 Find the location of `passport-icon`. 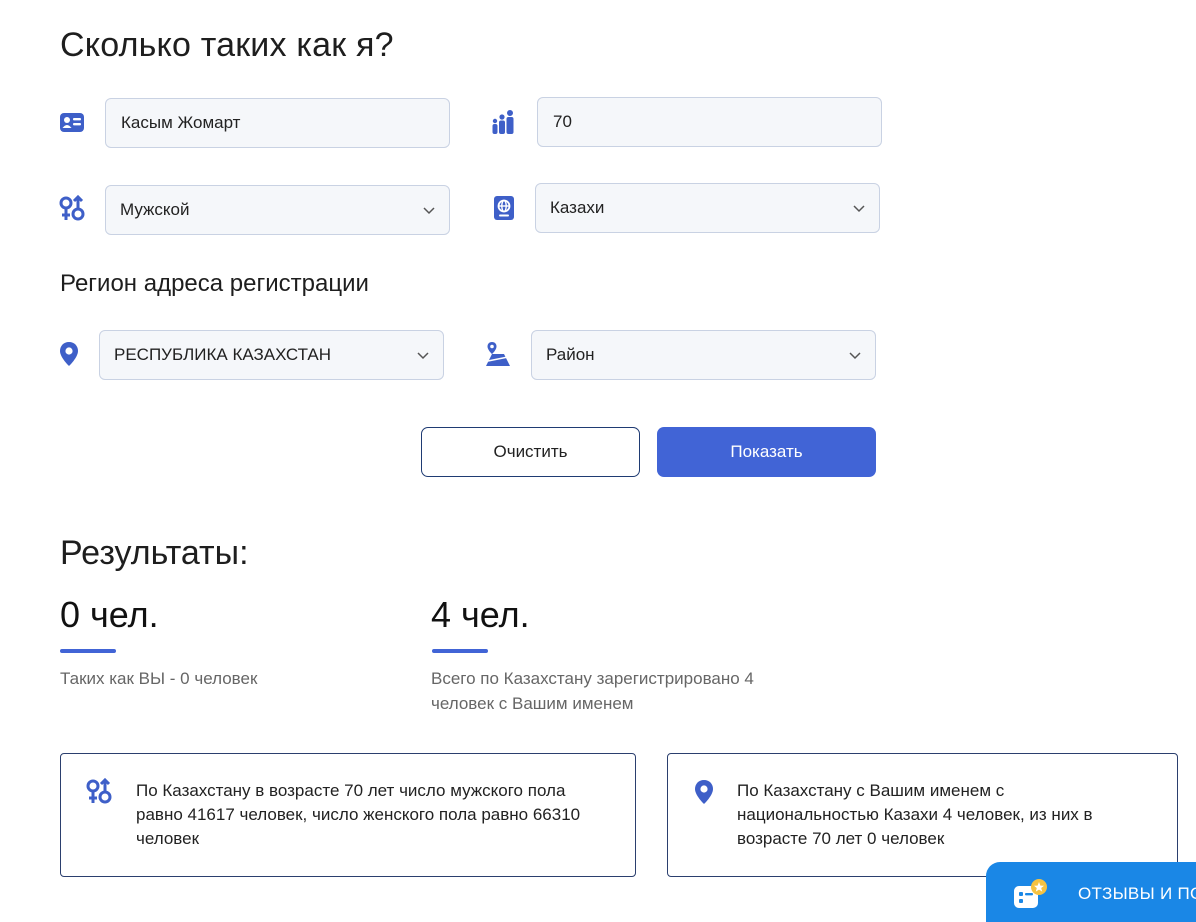

passport-icon is located at coordinates (504, 208).